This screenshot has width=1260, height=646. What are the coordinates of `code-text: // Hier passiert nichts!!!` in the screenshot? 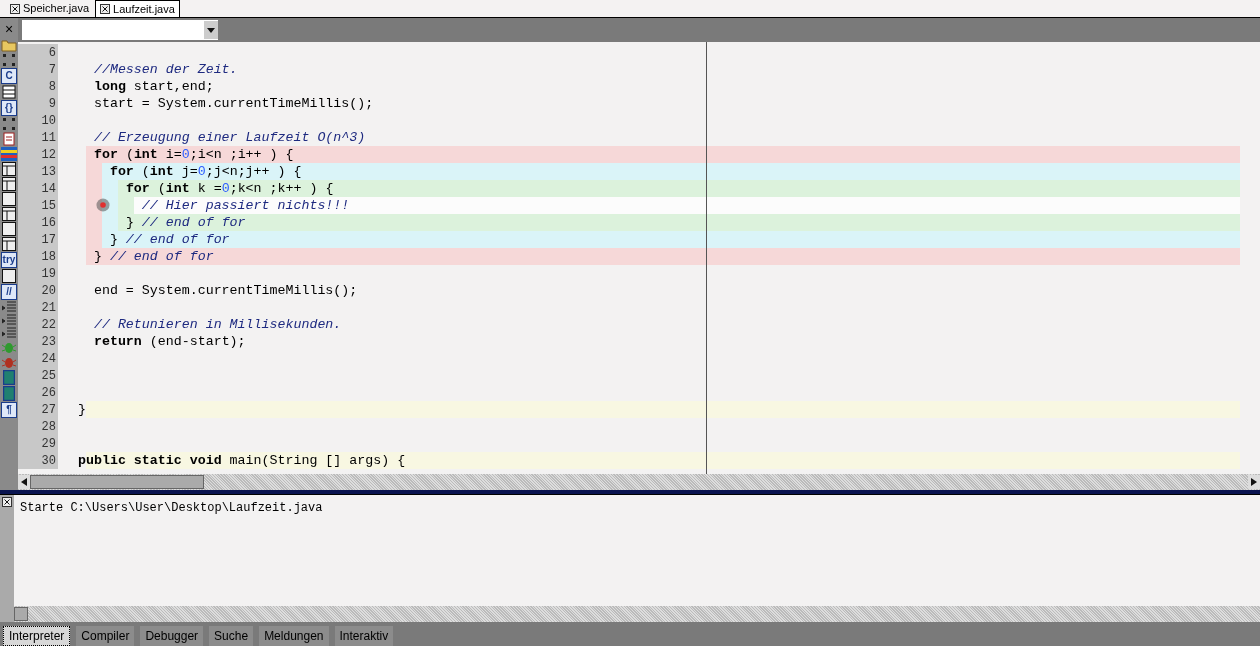 It's located at (245, 205).